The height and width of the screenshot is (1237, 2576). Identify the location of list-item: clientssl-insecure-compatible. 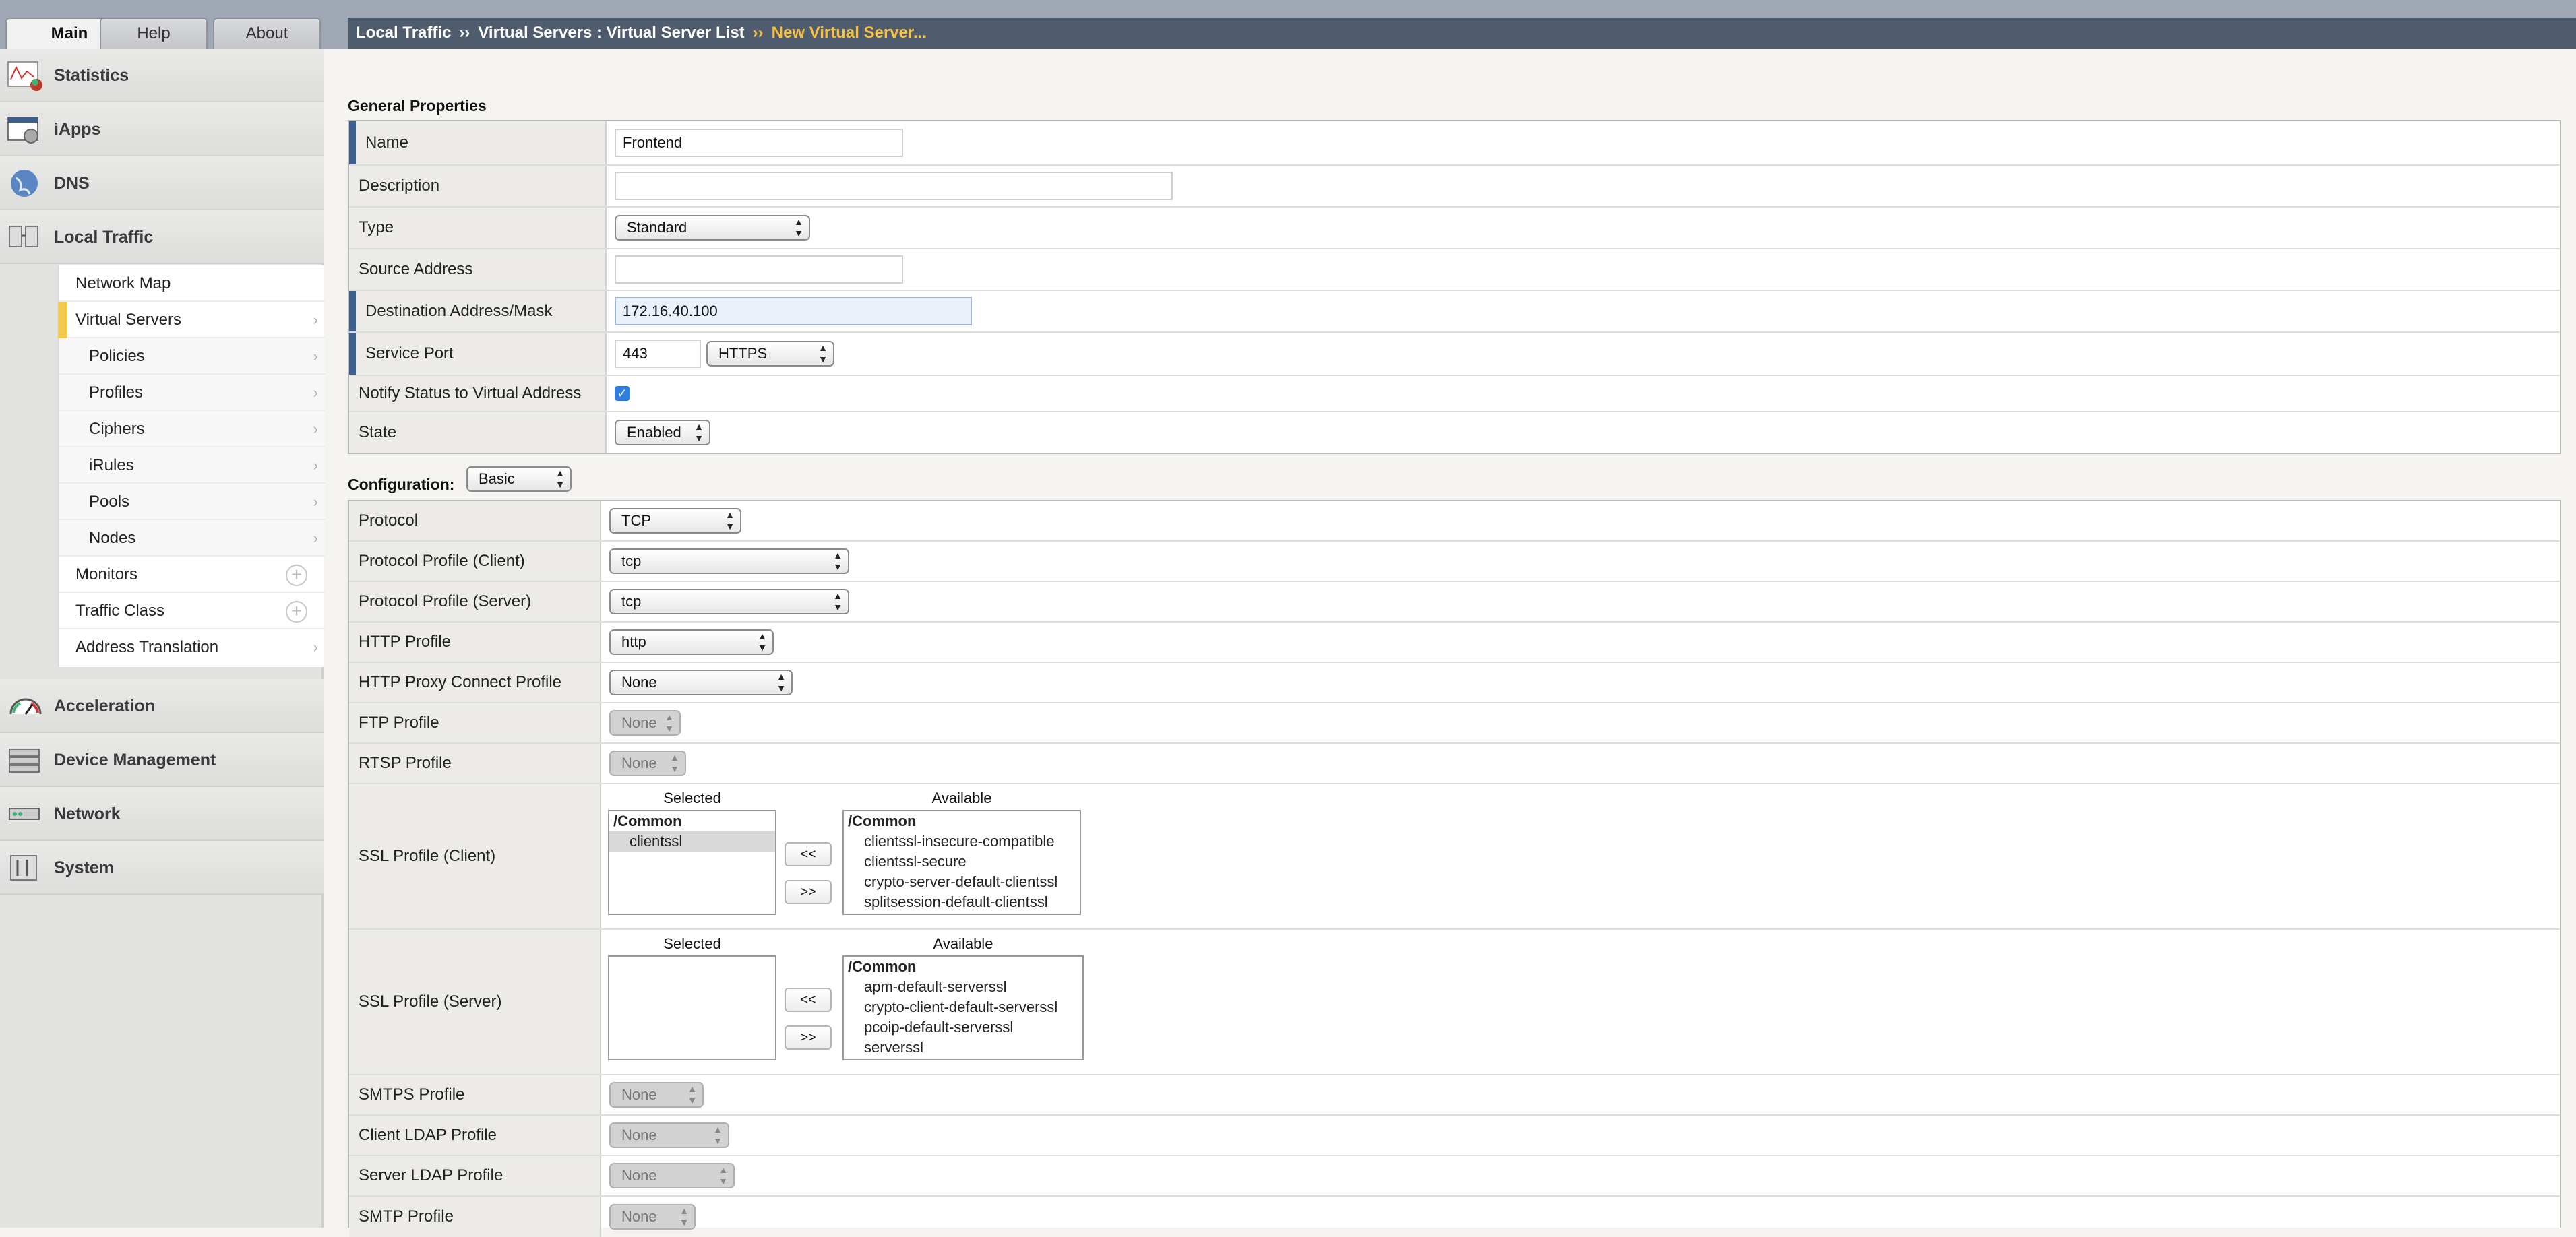
(962, 841).